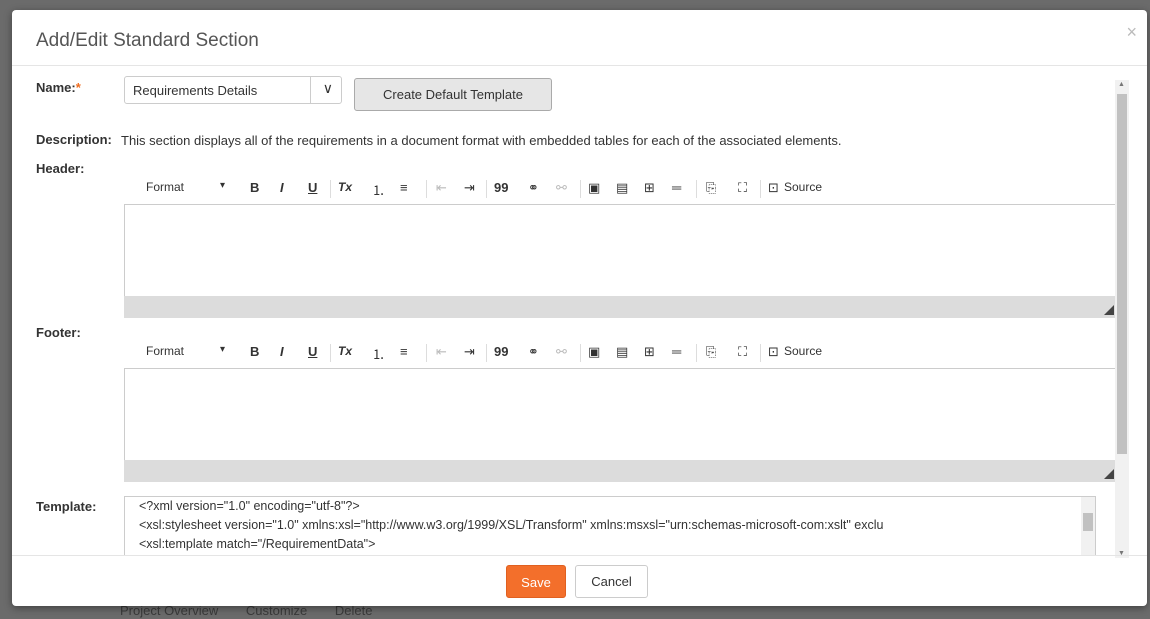 The height and width of the screenshot is (619, 1150). Describe the element at coordinates (195, 90) in the screenshot. I see `name-select-value: Requirements Details` at that location.